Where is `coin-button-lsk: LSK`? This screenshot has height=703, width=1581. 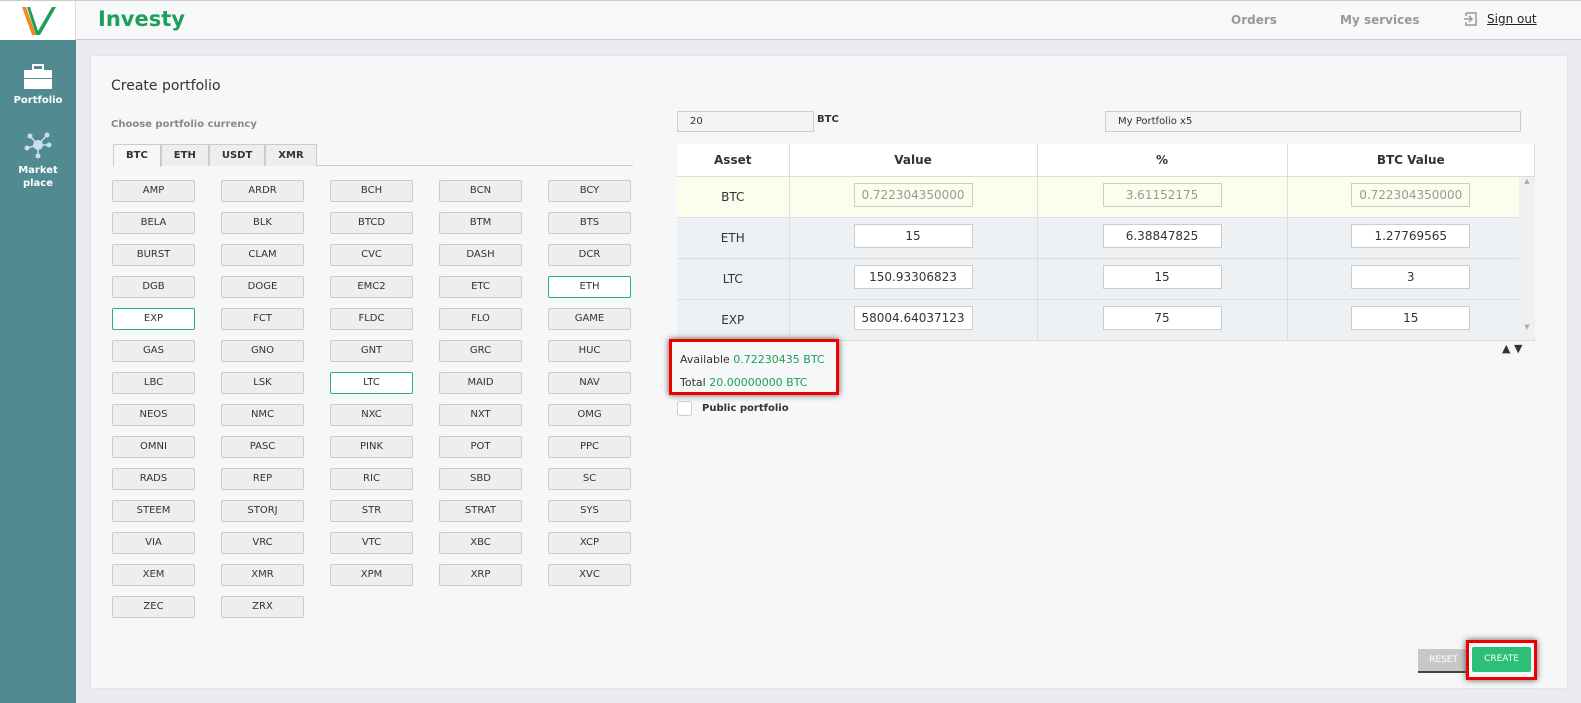
coin-button-lsk: LSK is located at coordinates (262, 383).